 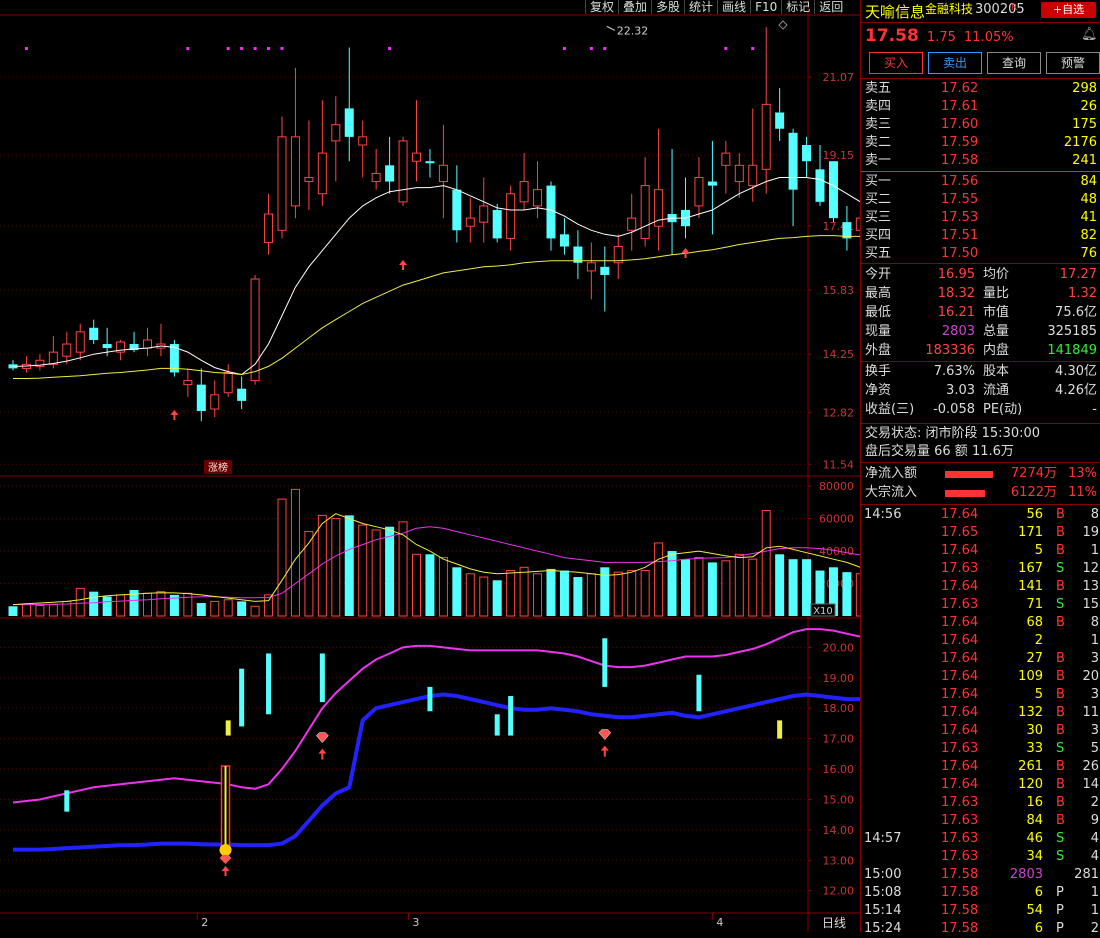 What do you see at coordinates (980, 767) in the screenshot?
I see `tick-row: 17.64 261 B 26` at bounding box center [980, 767].